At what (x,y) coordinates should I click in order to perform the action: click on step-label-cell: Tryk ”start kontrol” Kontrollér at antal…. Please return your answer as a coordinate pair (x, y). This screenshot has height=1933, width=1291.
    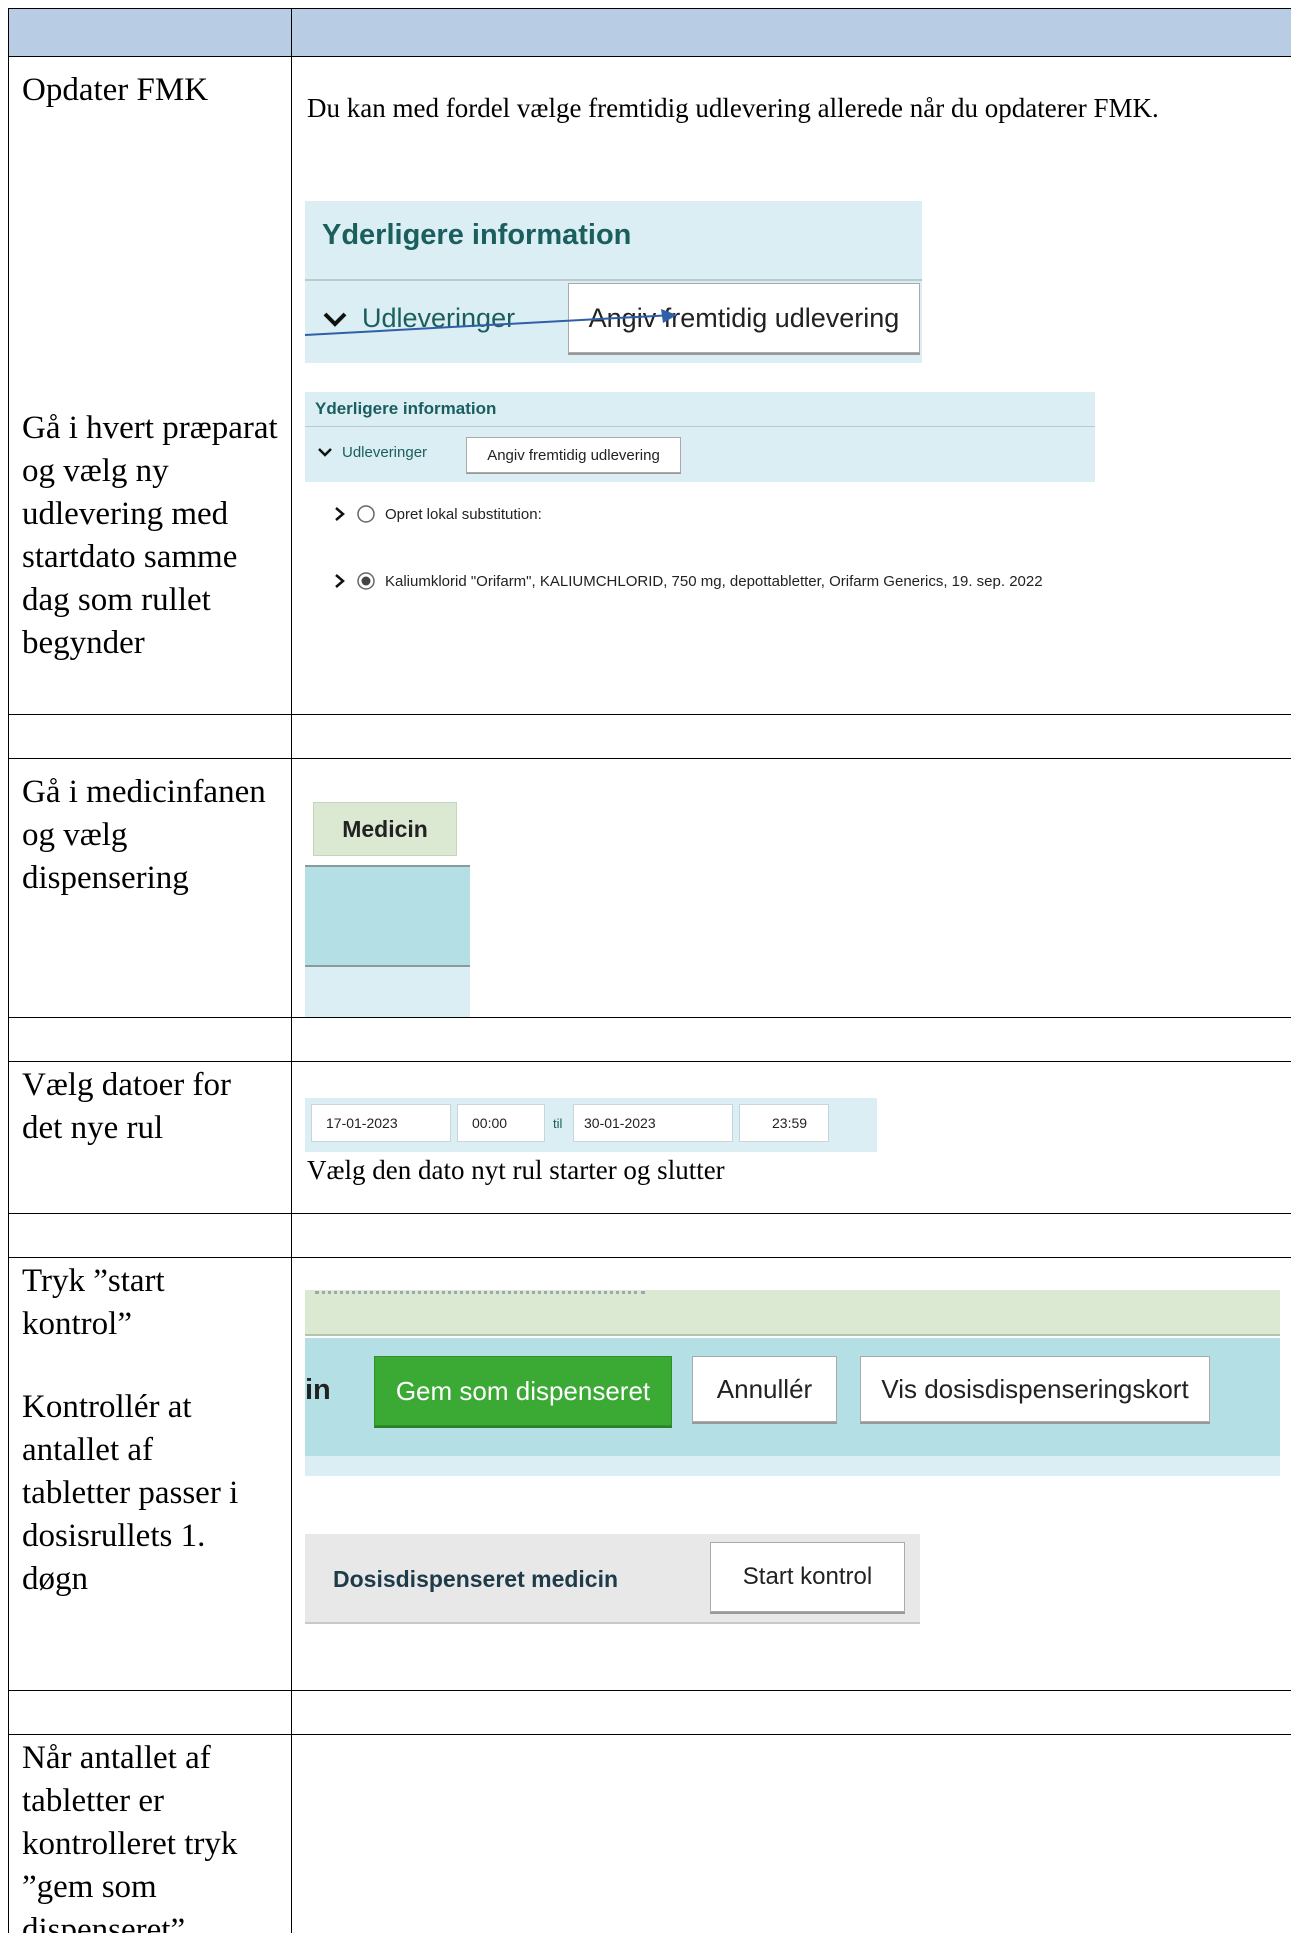
    Looking at the image, I should click on (150, 1474).